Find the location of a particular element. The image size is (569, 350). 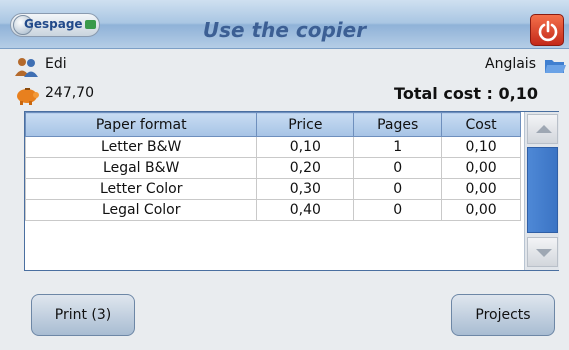

column-header-price: Price is located at coordinates (305, 124).